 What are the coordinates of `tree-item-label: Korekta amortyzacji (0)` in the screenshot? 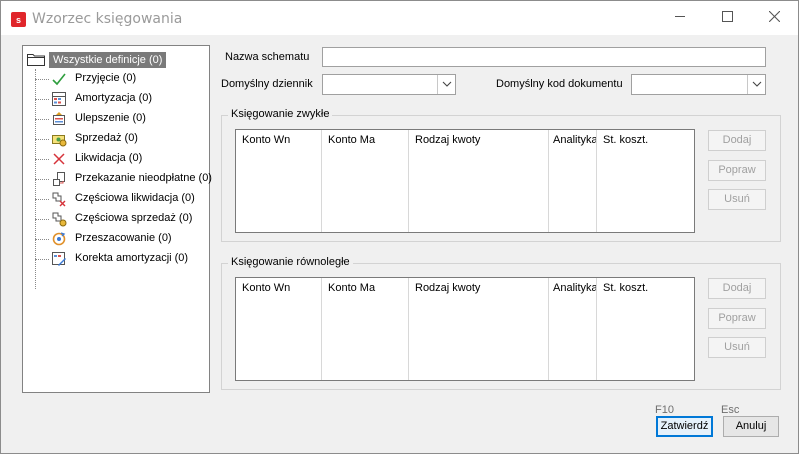 It's located at (132, 258).